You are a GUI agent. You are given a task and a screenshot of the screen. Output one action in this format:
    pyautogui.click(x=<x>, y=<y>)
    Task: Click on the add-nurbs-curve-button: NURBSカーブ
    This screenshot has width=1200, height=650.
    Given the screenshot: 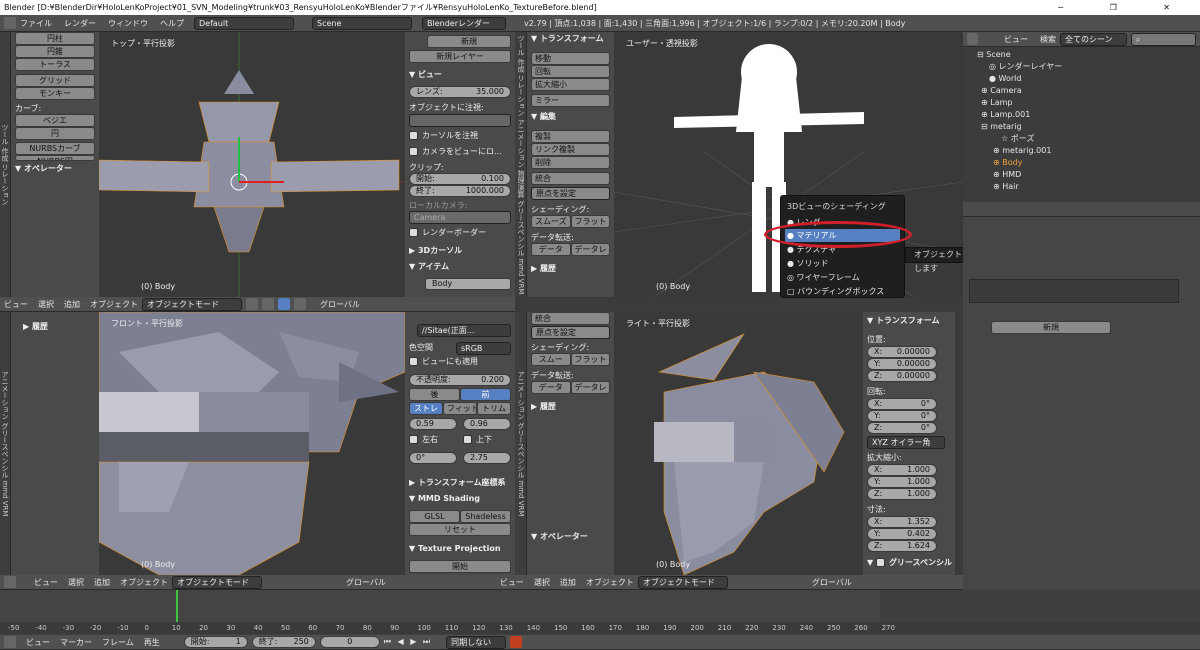 What is the action you would take?
    pyautogui.click(x=55, y=148)
    